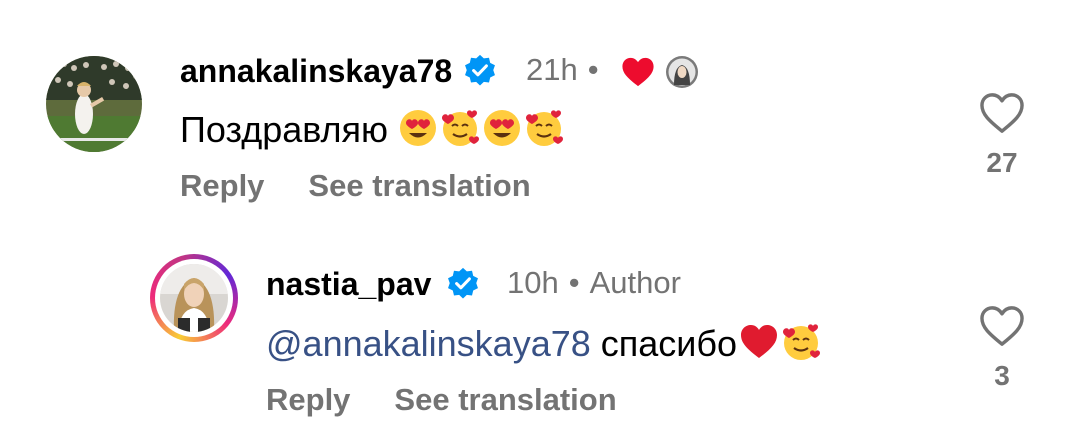 Image resolution: width=1080 pixels, height=445 pixels. I want to click on avatar, so click(194, 298).